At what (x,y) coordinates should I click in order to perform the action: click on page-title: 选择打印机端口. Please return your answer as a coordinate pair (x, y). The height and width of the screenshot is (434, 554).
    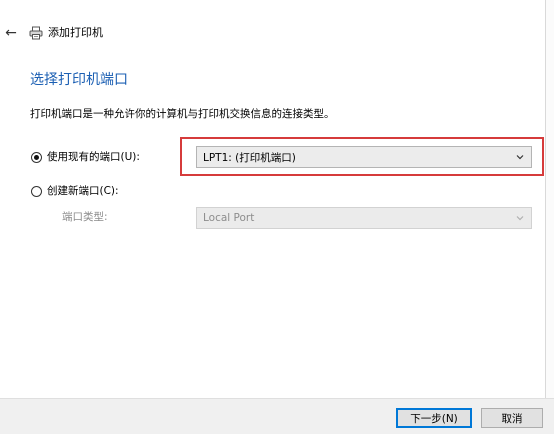
    Looking at the image, I should click on (79, 80).